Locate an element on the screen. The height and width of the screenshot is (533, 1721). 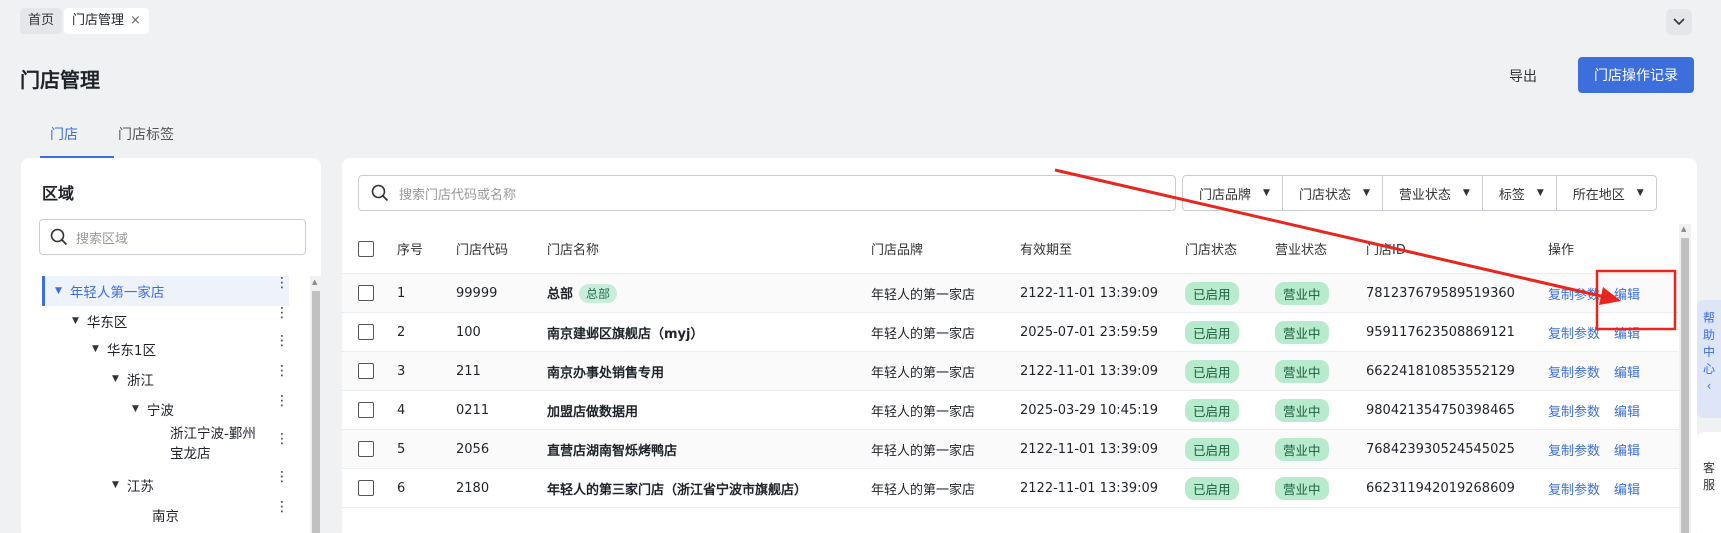
row-no: 5 is located at coordinates (401, 449).